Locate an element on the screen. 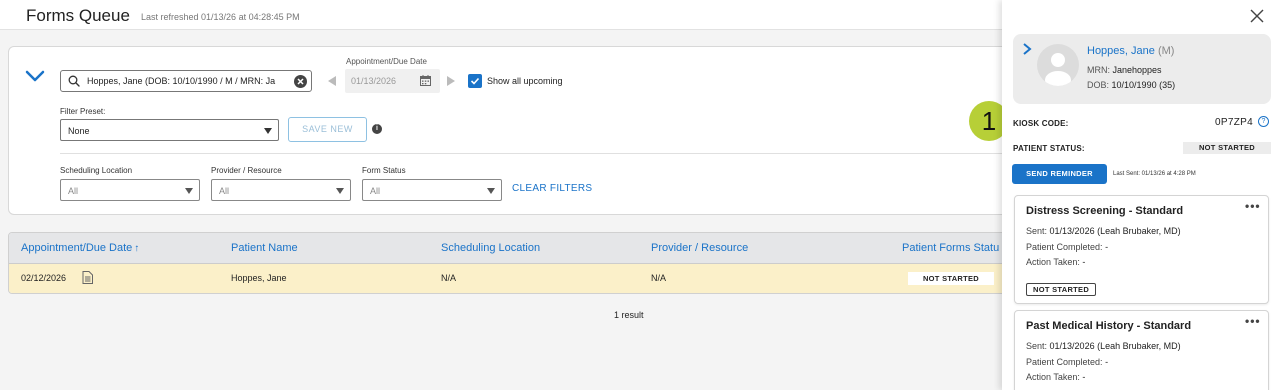 Image resolution: width=1276 pixels, height=390 pixels. column-header-scheduling-location: Scheduling Location is located at coordinates (490, 248).